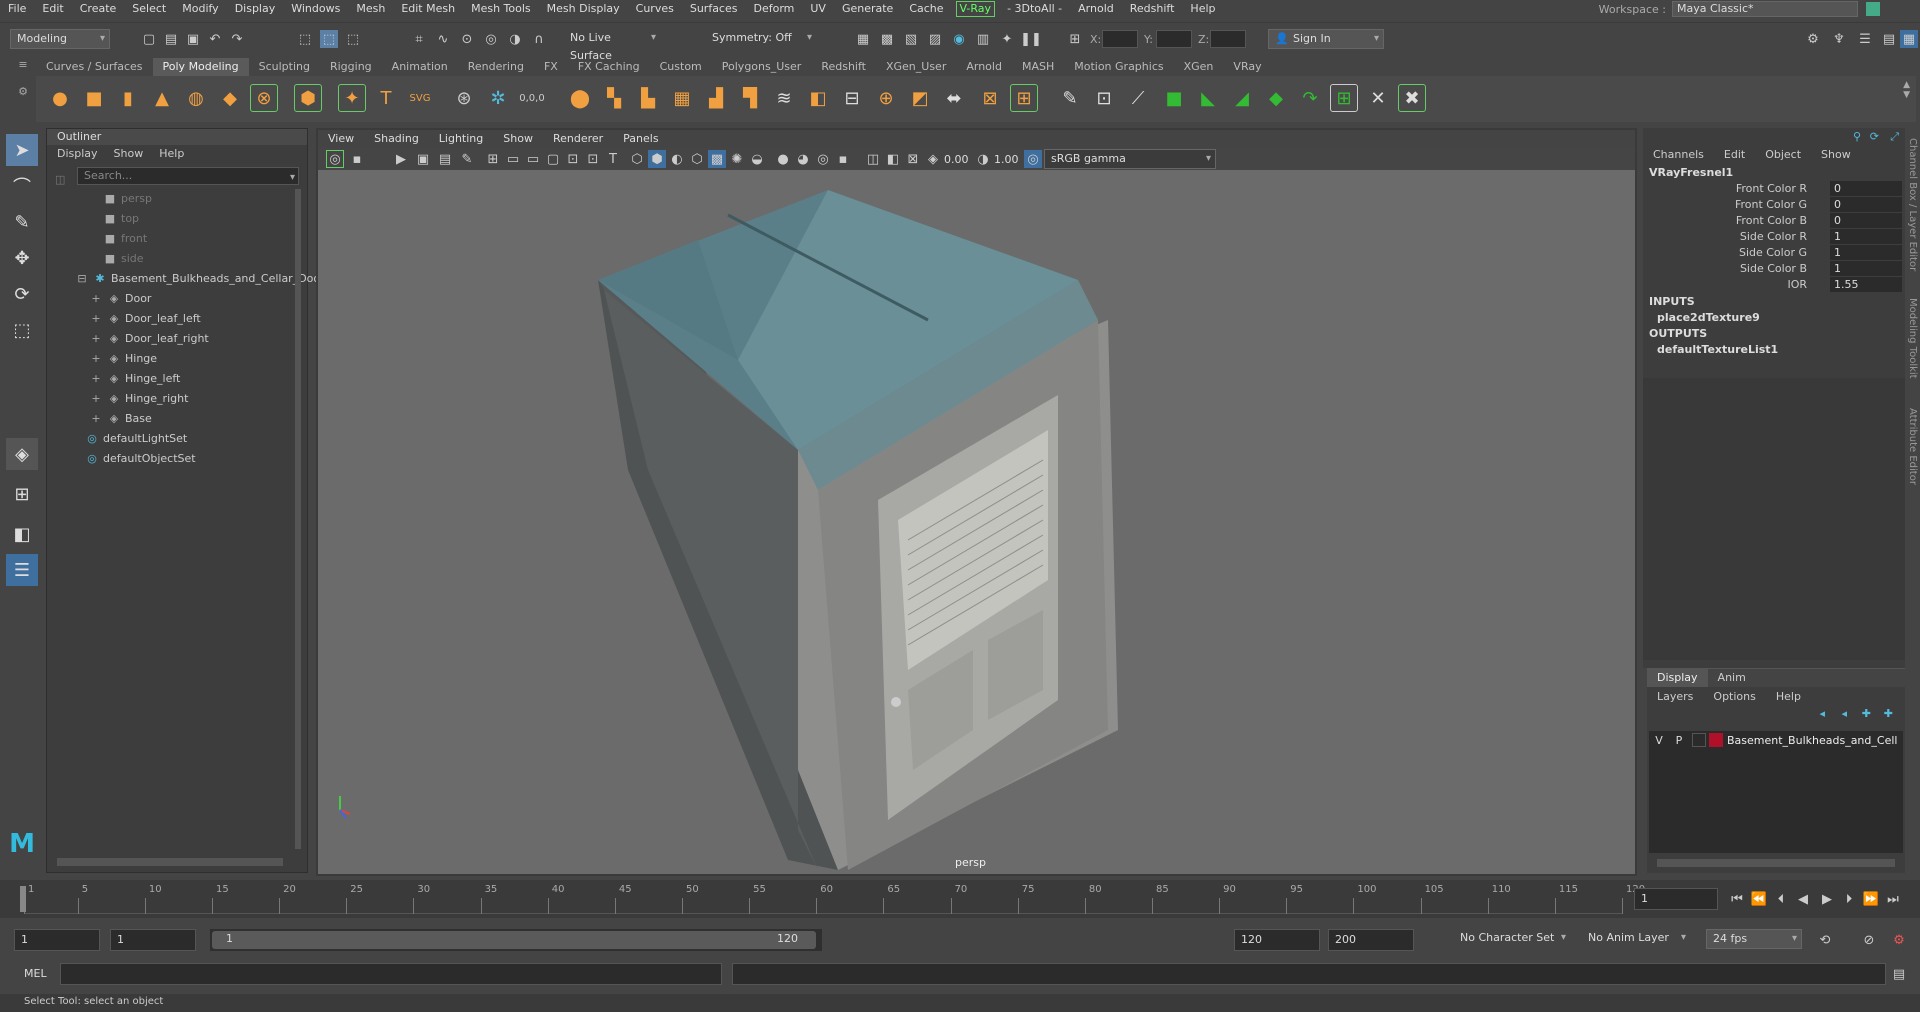 The image size is (1920, 1012). I want to click on x-coord-field, so click(1120, 39).